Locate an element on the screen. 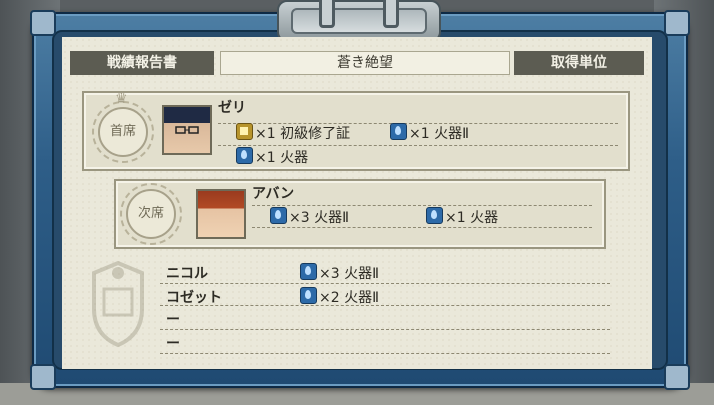  glasses-icon is located at coordinates (187, 130).